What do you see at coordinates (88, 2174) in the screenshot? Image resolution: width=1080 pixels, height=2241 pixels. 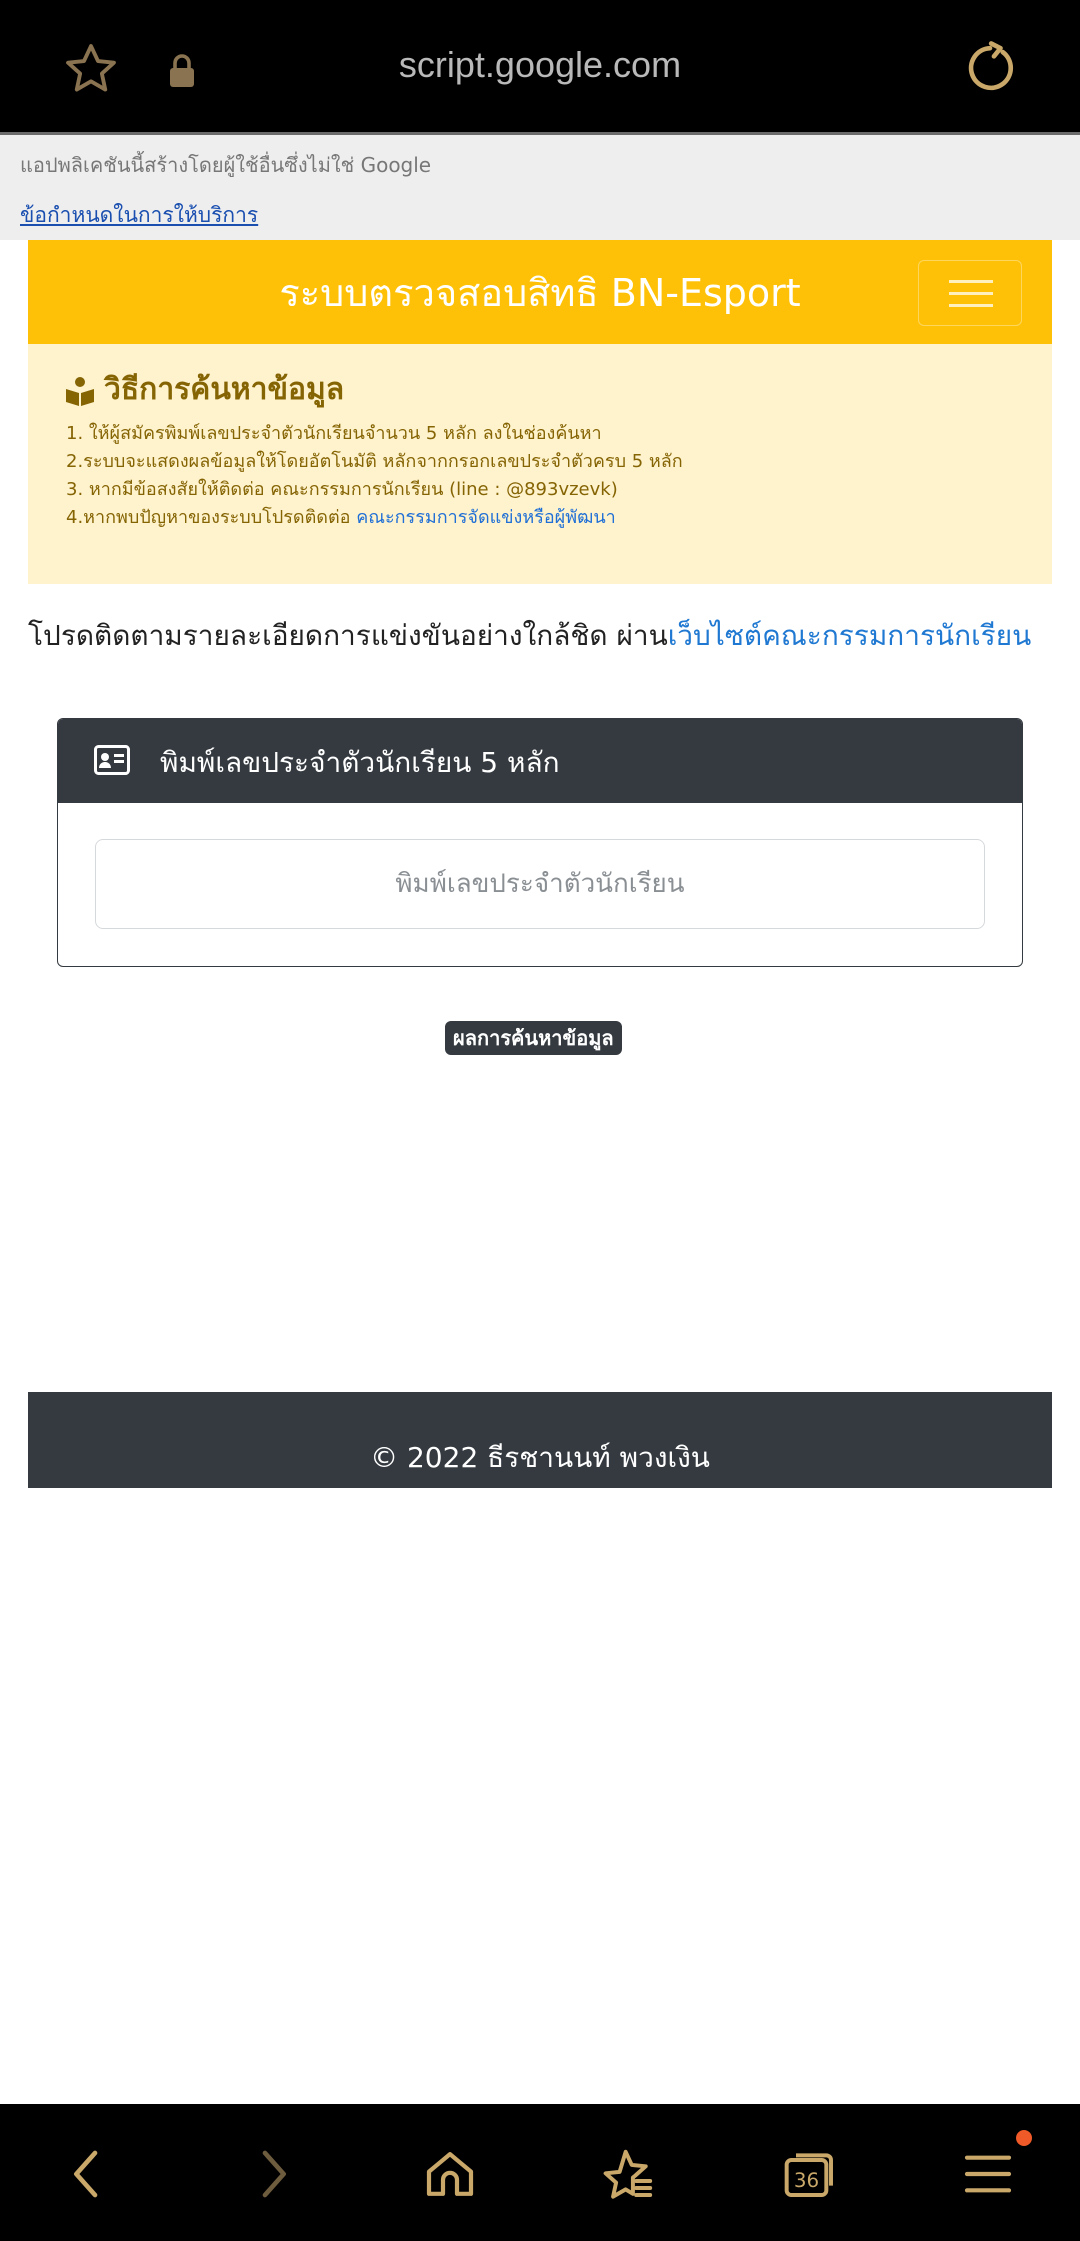 I see `back-icon` at bounding box center [88, 2174].